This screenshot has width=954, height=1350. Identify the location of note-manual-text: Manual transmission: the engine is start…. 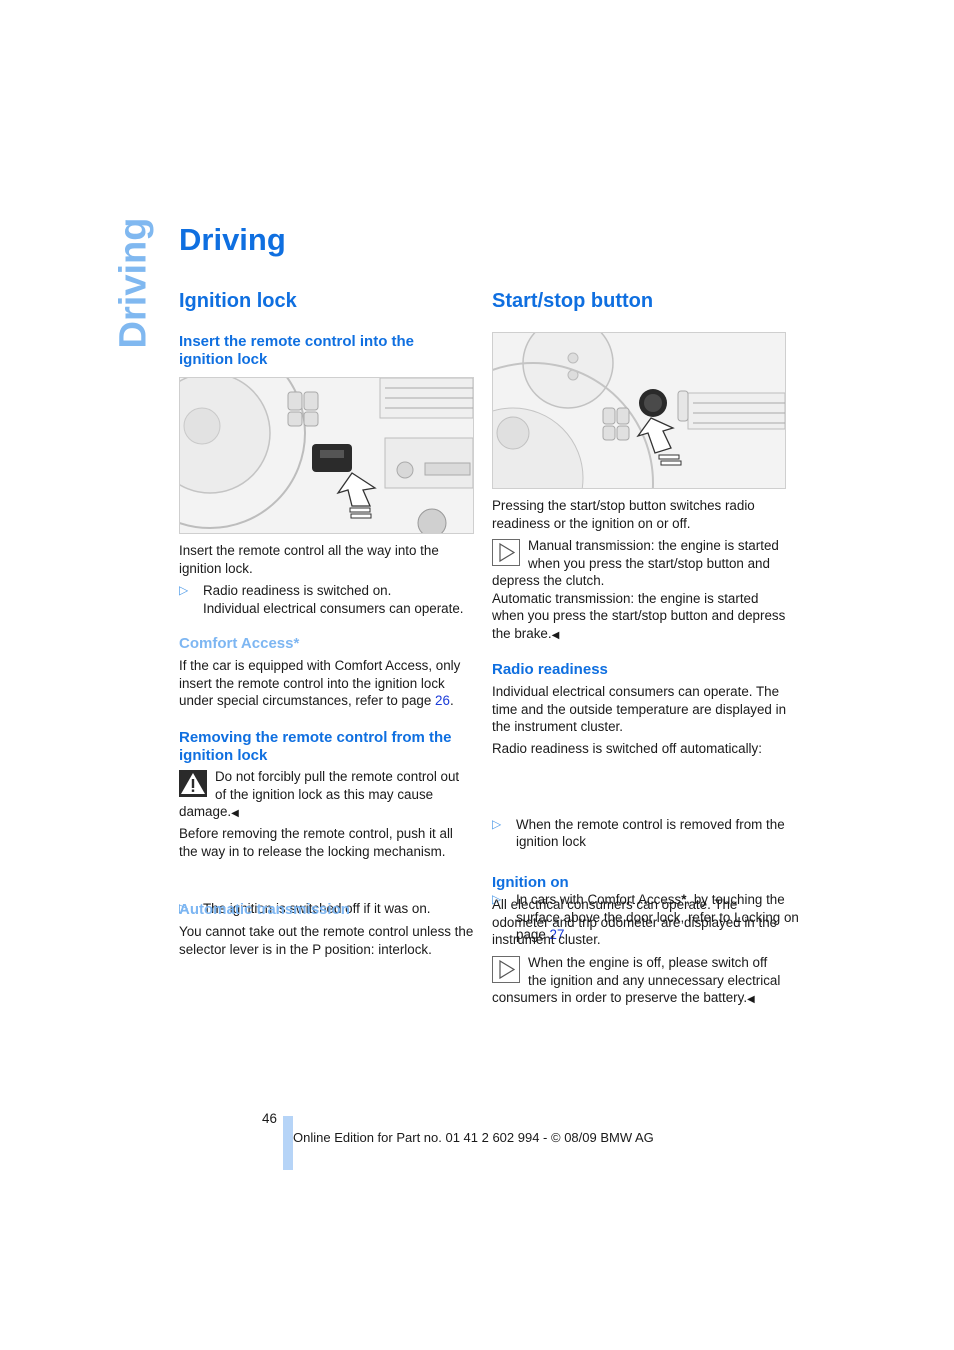
(635, 563).